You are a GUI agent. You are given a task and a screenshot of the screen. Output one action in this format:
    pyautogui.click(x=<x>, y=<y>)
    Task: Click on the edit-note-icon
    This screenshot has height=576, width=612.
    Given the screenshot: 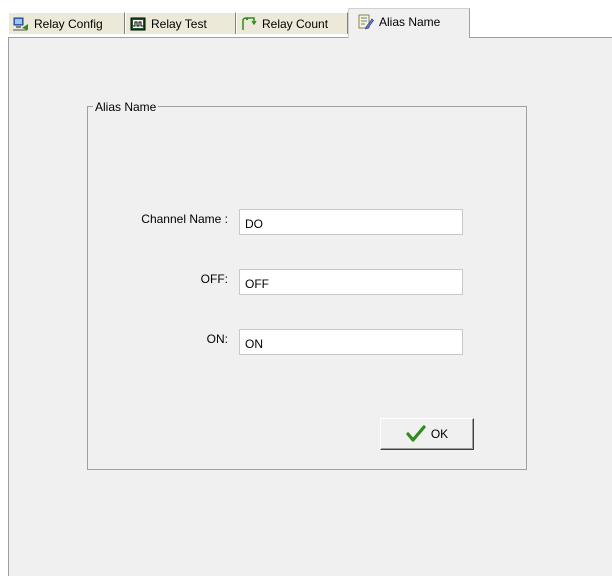 What is the action you would take?
    pyautogui.click(x=366, y=21)
    